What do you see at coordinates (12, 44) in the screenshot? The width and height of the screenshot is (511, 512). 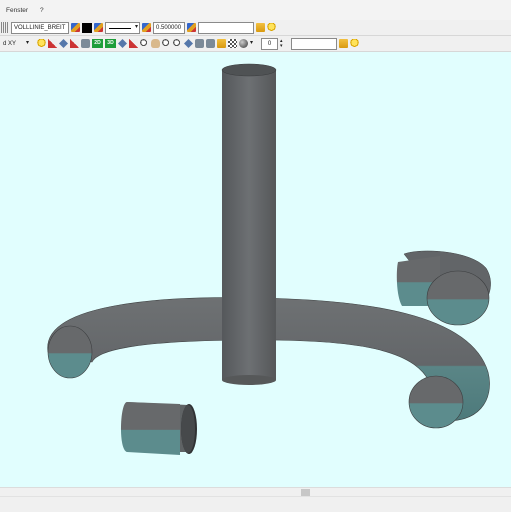 I see `plane-selector: d XY` at bounding box center [12, 44].